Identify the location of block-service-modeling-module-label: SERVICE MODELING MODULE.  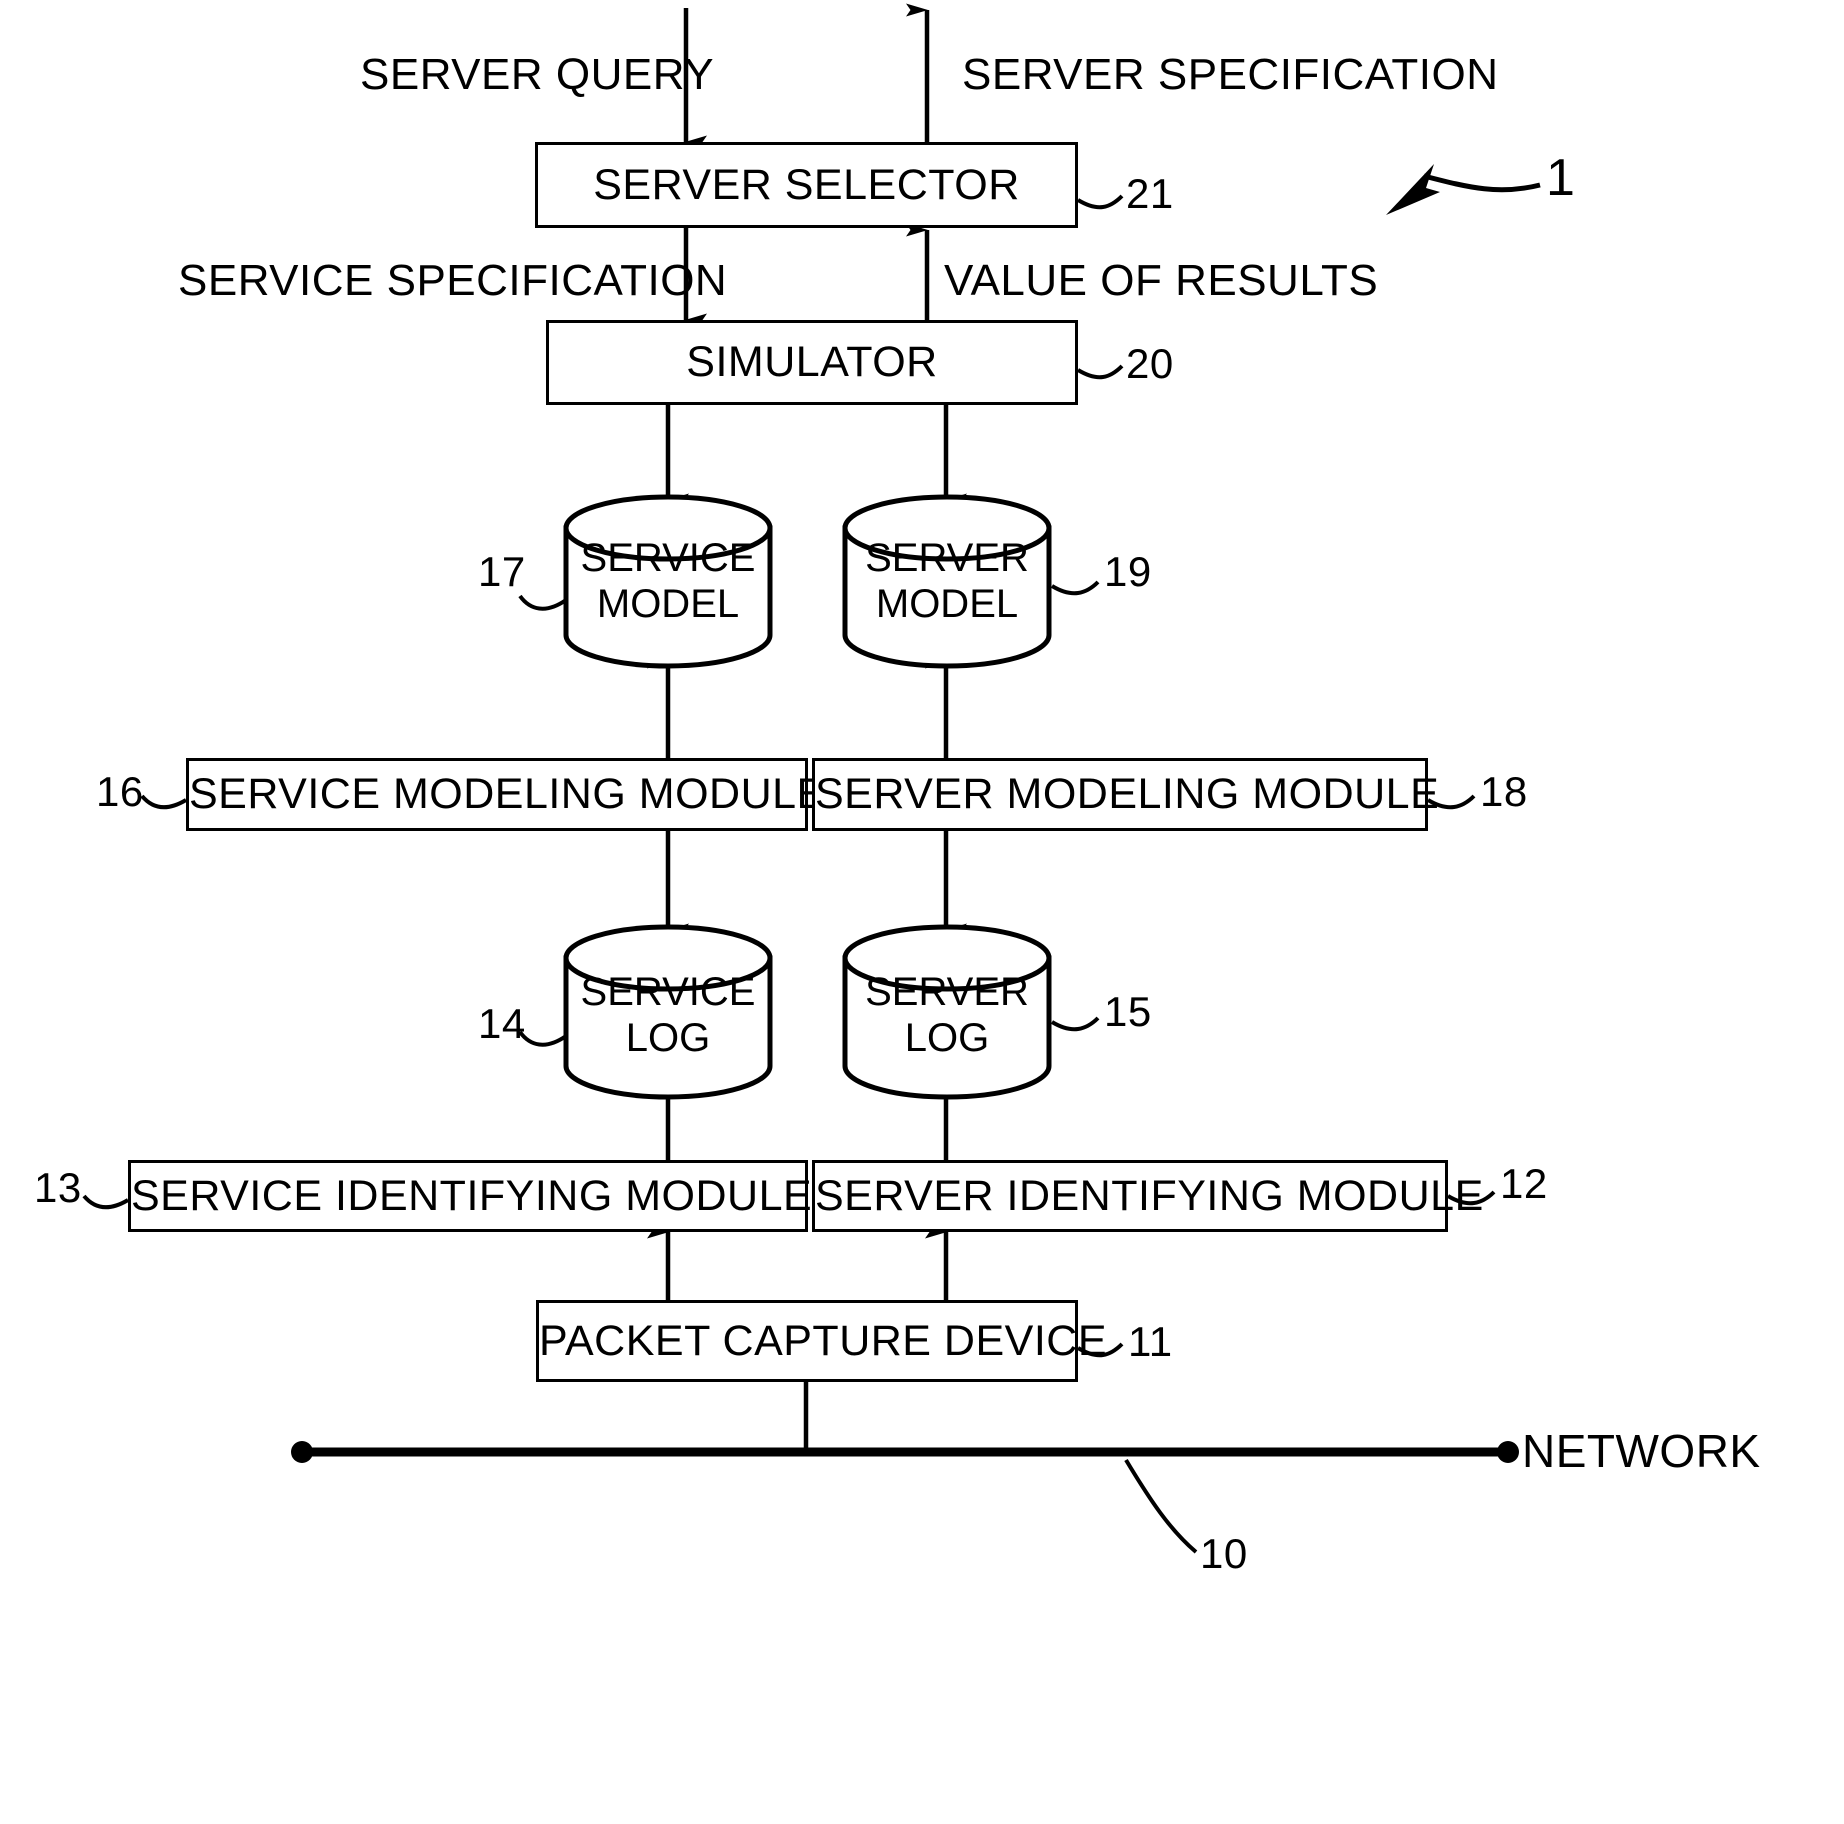
(507, 794).